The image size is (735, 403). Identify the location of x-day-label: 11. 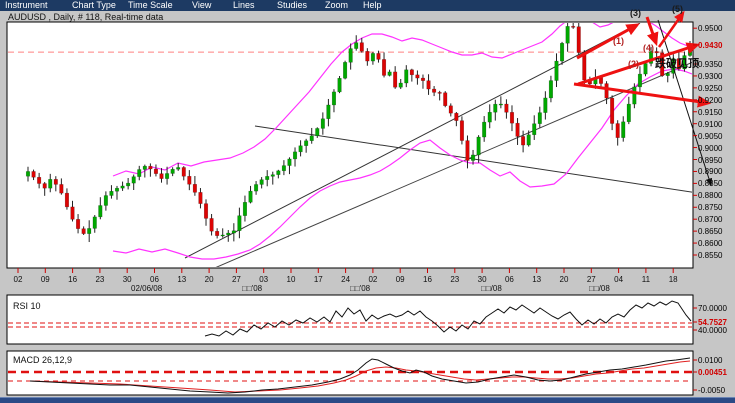
(646, 279).